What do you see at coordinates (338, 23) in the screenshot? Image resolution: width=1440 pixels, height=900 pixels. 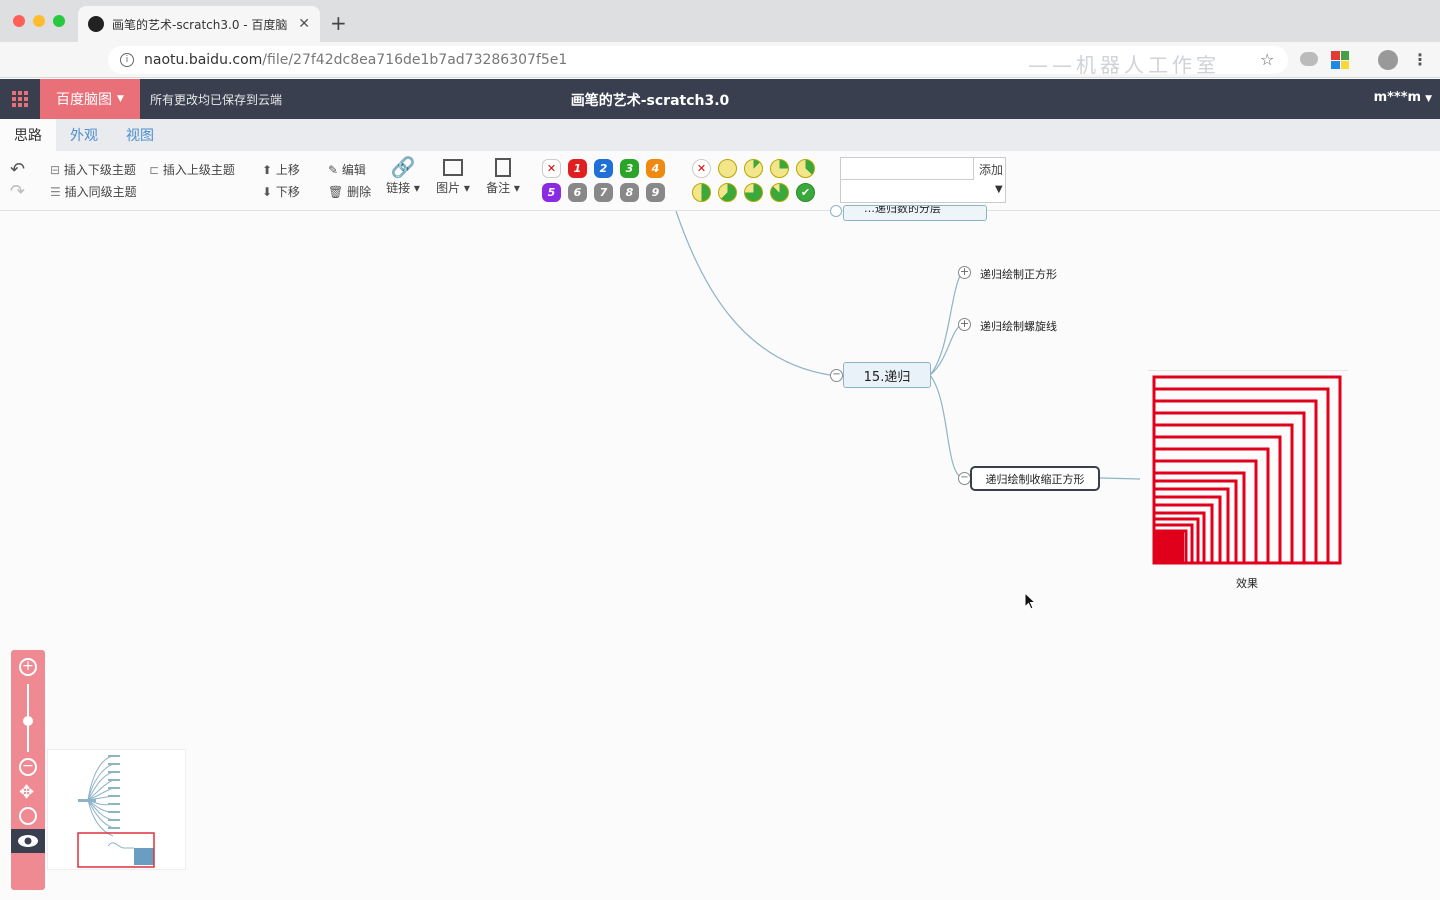 I see `new-tab-icon: +` at bounding box center [338, 23].